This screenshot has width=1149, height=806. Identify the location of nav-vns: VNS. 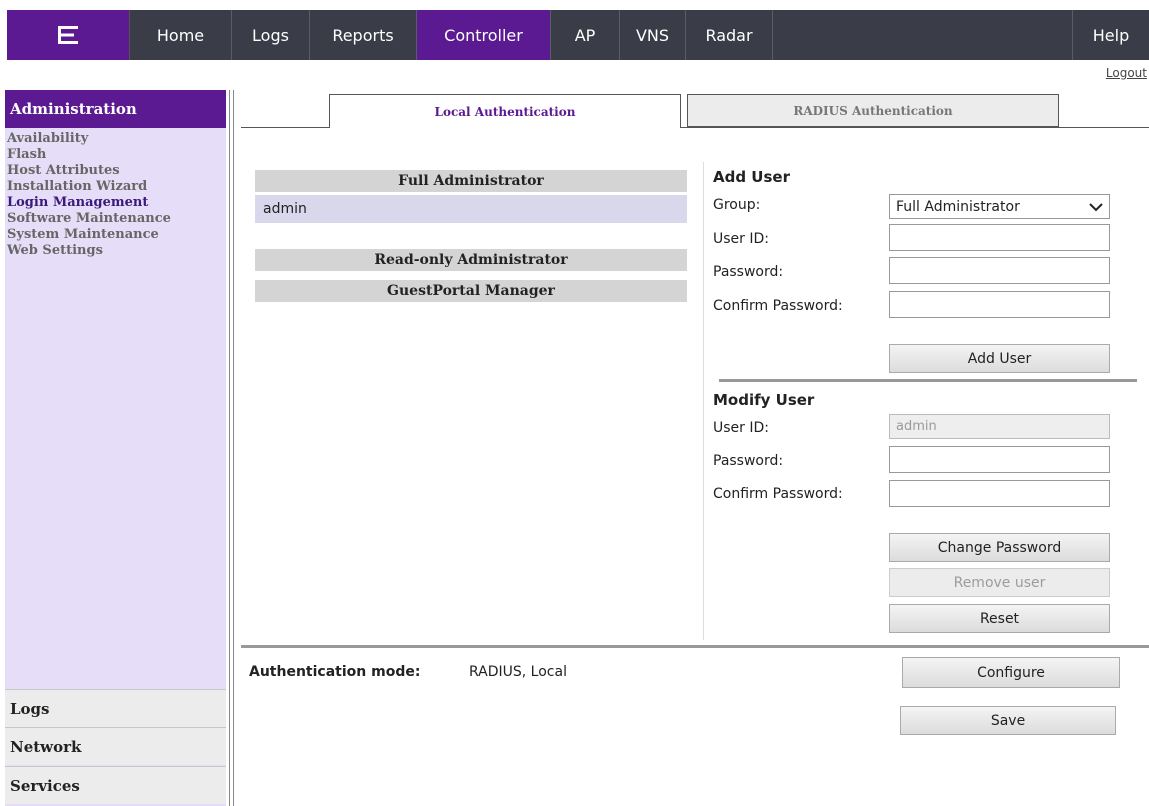
(653, 35).